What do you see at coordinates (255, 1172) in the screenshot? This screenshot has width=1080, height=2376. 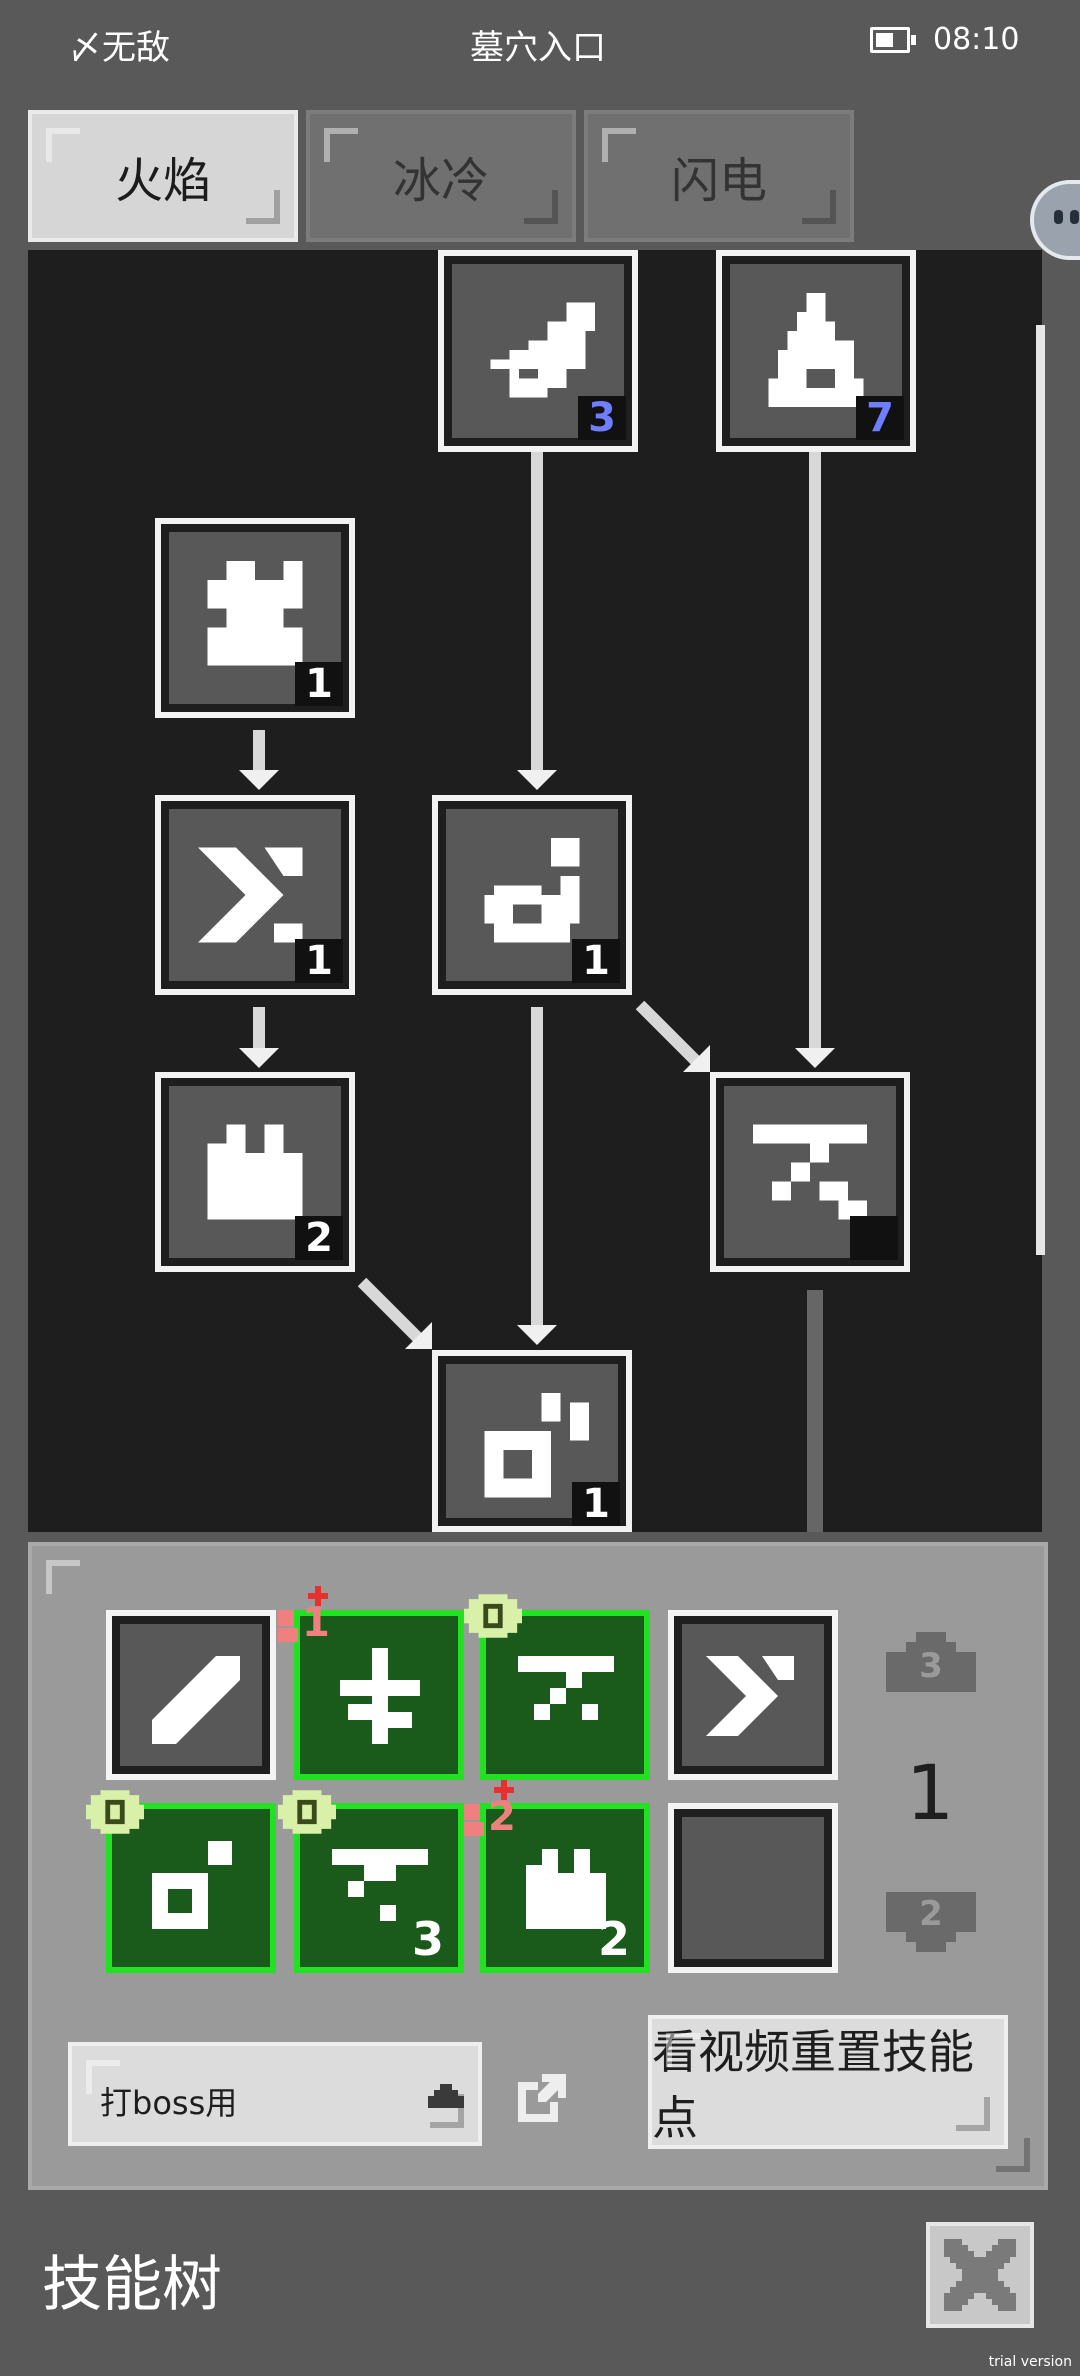 I see `skill-node-fire-storm: 2` at bounding box center [255, 1172].